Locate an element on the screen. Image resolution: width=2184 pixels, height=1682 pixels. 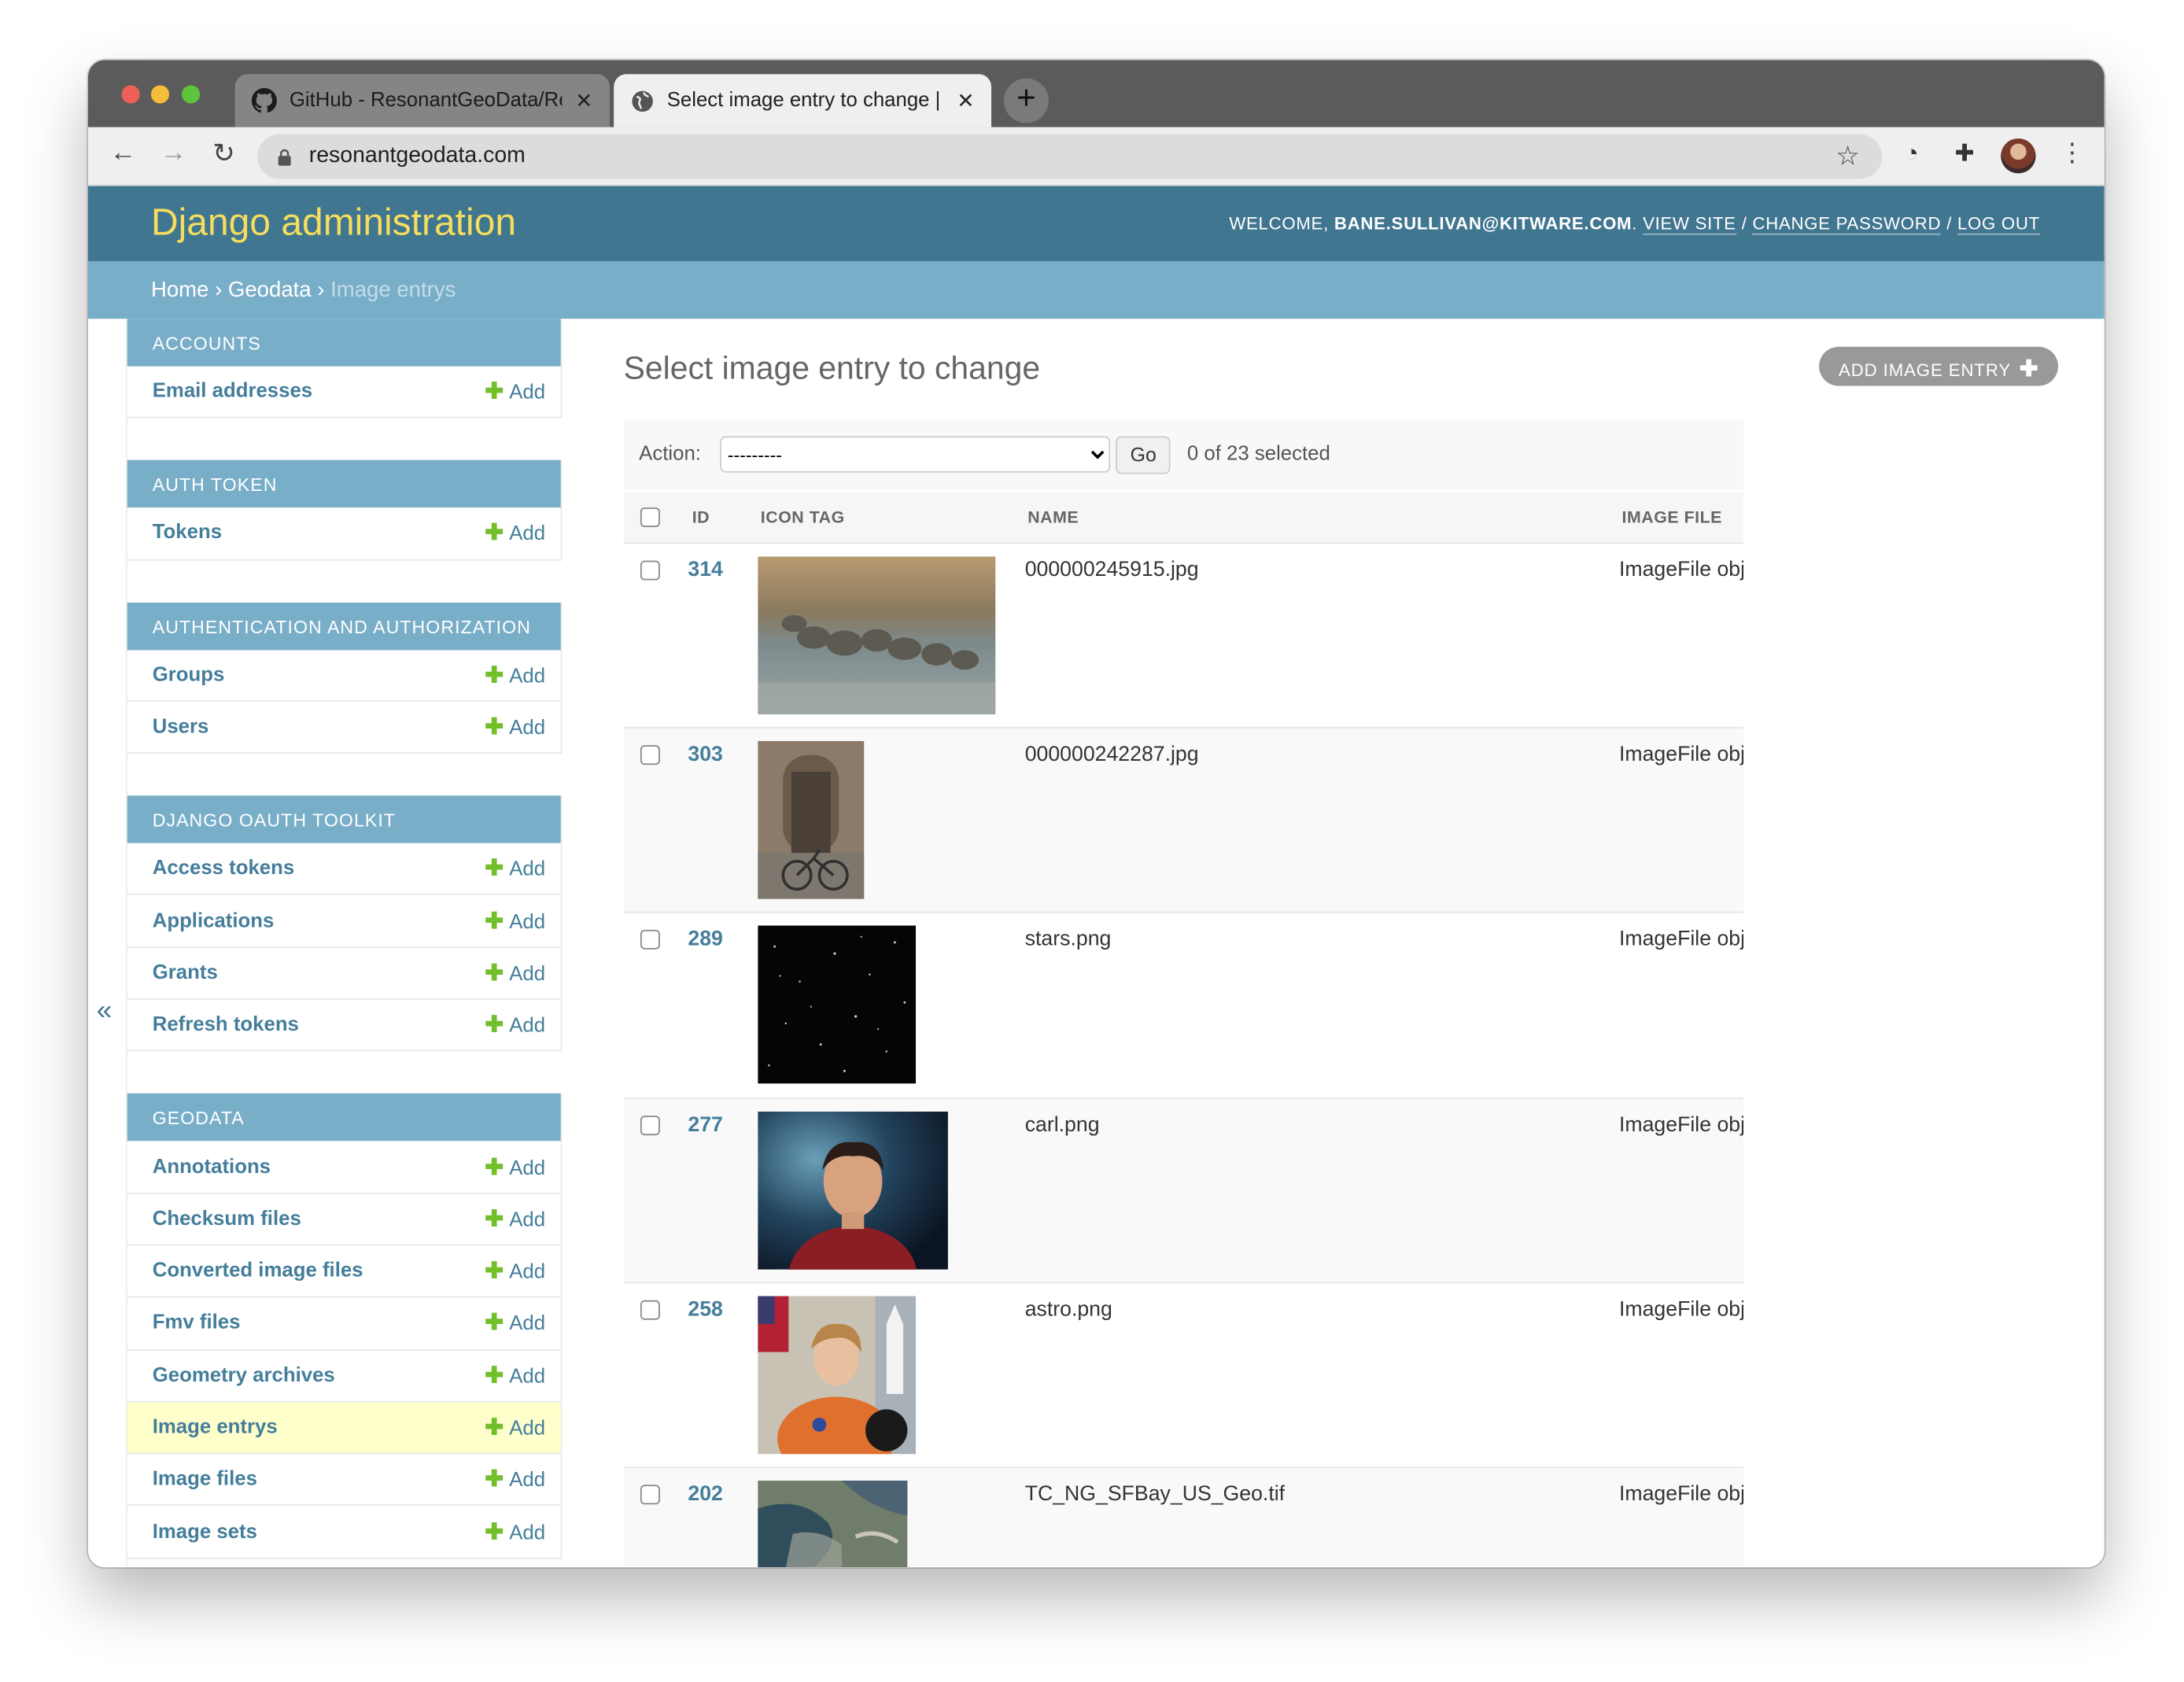
log-out-link: LOG OUT is located at coordinates (1998, 224).